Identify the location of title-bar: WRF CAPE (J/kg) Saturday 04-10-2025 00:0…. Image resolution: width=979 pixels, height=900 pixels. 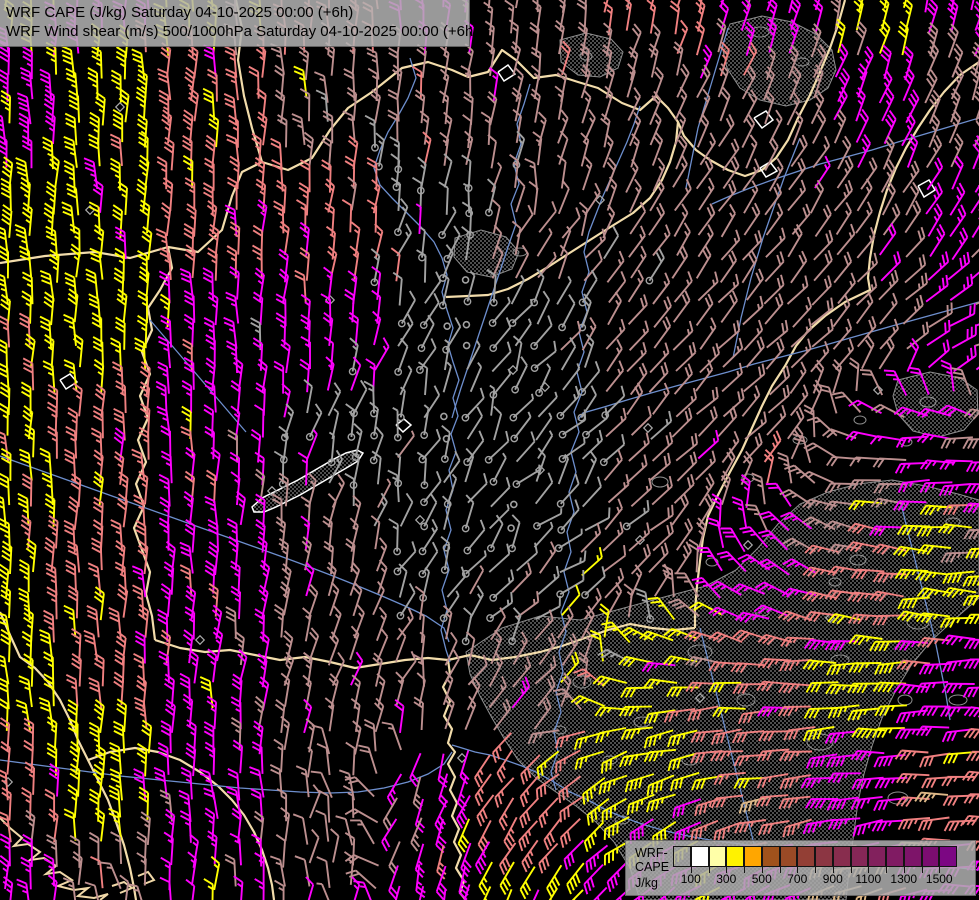
(239, 23).